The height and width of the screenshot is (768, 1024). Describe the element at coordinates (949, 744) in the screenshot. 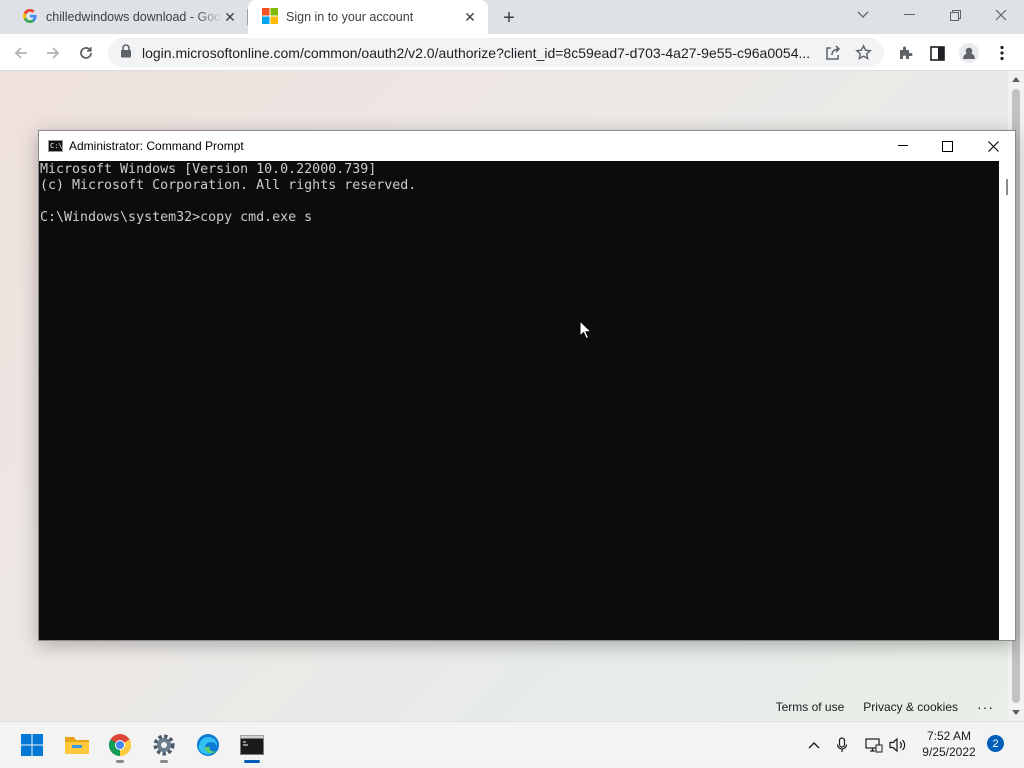

I see `system-clock: 7:52 AM 9/25/2022` at that location.